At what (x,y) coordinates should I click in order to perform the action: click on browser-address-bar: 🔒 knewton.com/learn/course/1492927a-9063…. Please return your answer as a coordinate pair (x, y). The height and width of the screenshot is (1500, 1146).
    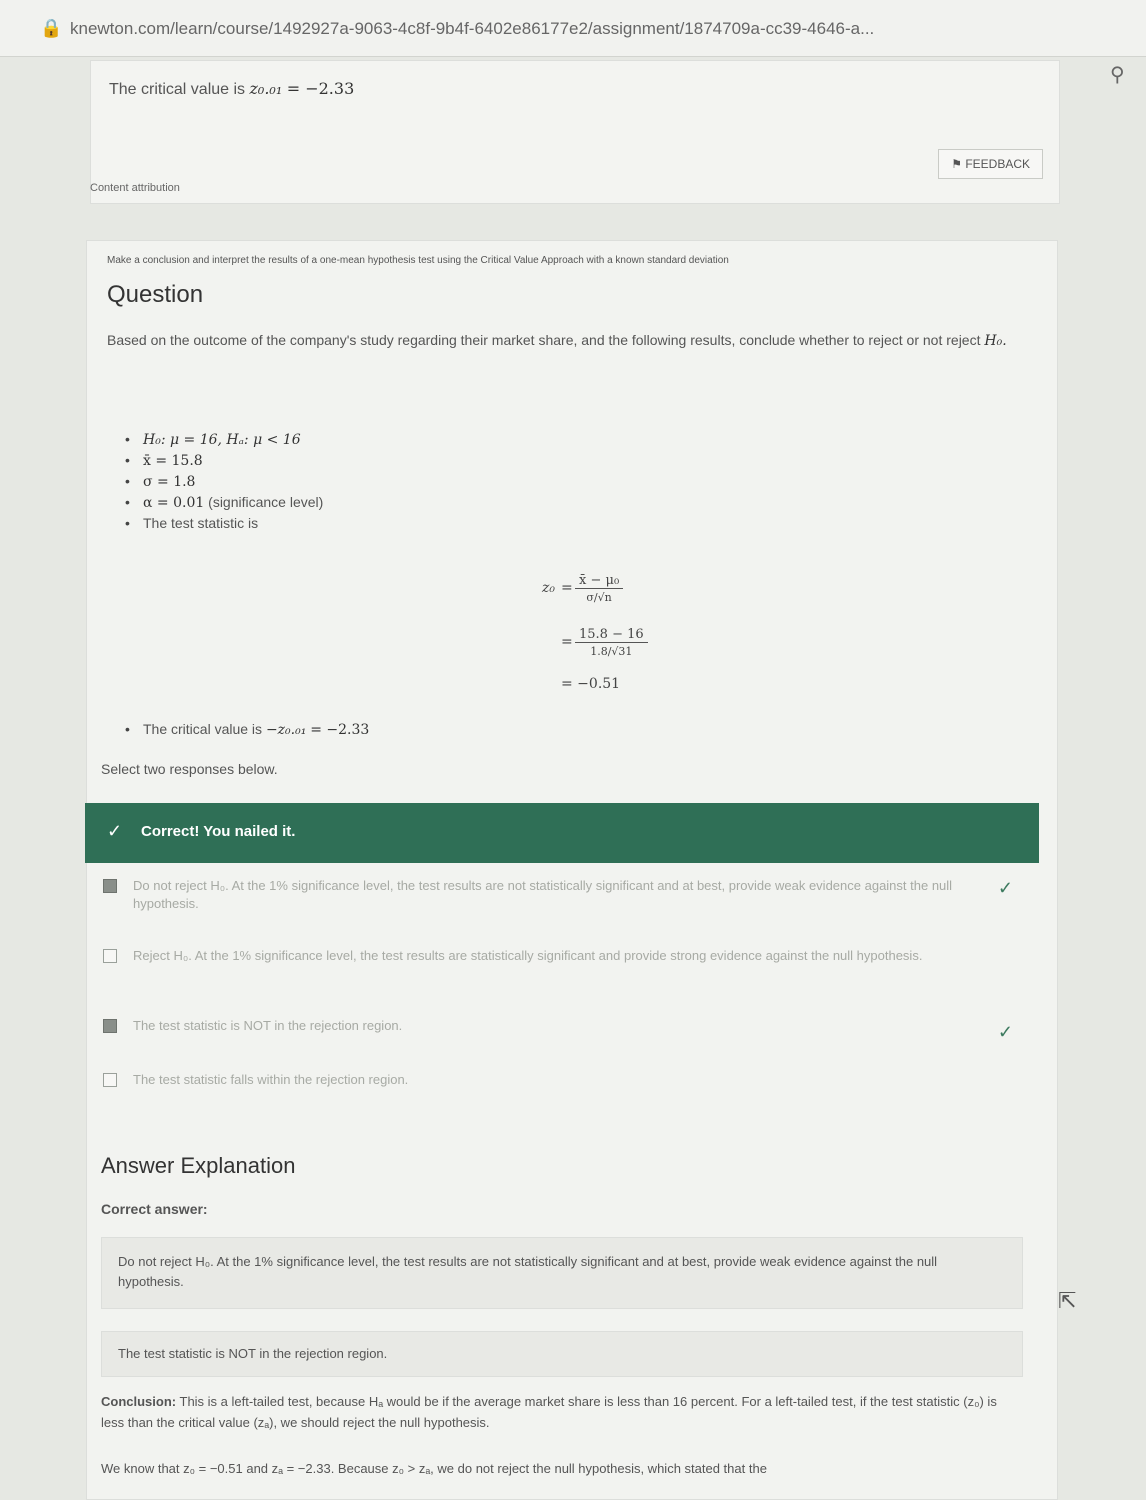
    Looking at the image, I should click on (573, 28).